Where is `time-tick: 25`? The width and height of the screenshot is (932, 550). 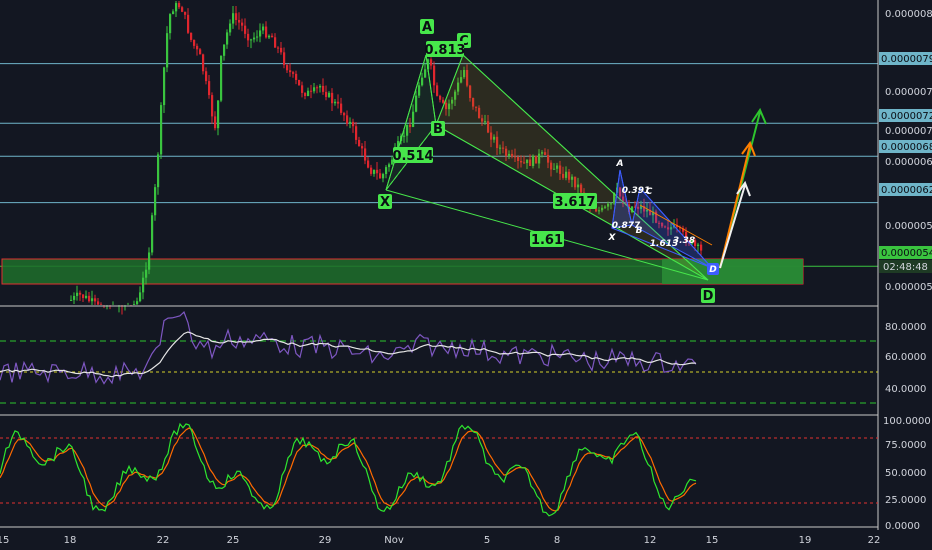
time-tick: 25 is located at coordinates (233, 540).